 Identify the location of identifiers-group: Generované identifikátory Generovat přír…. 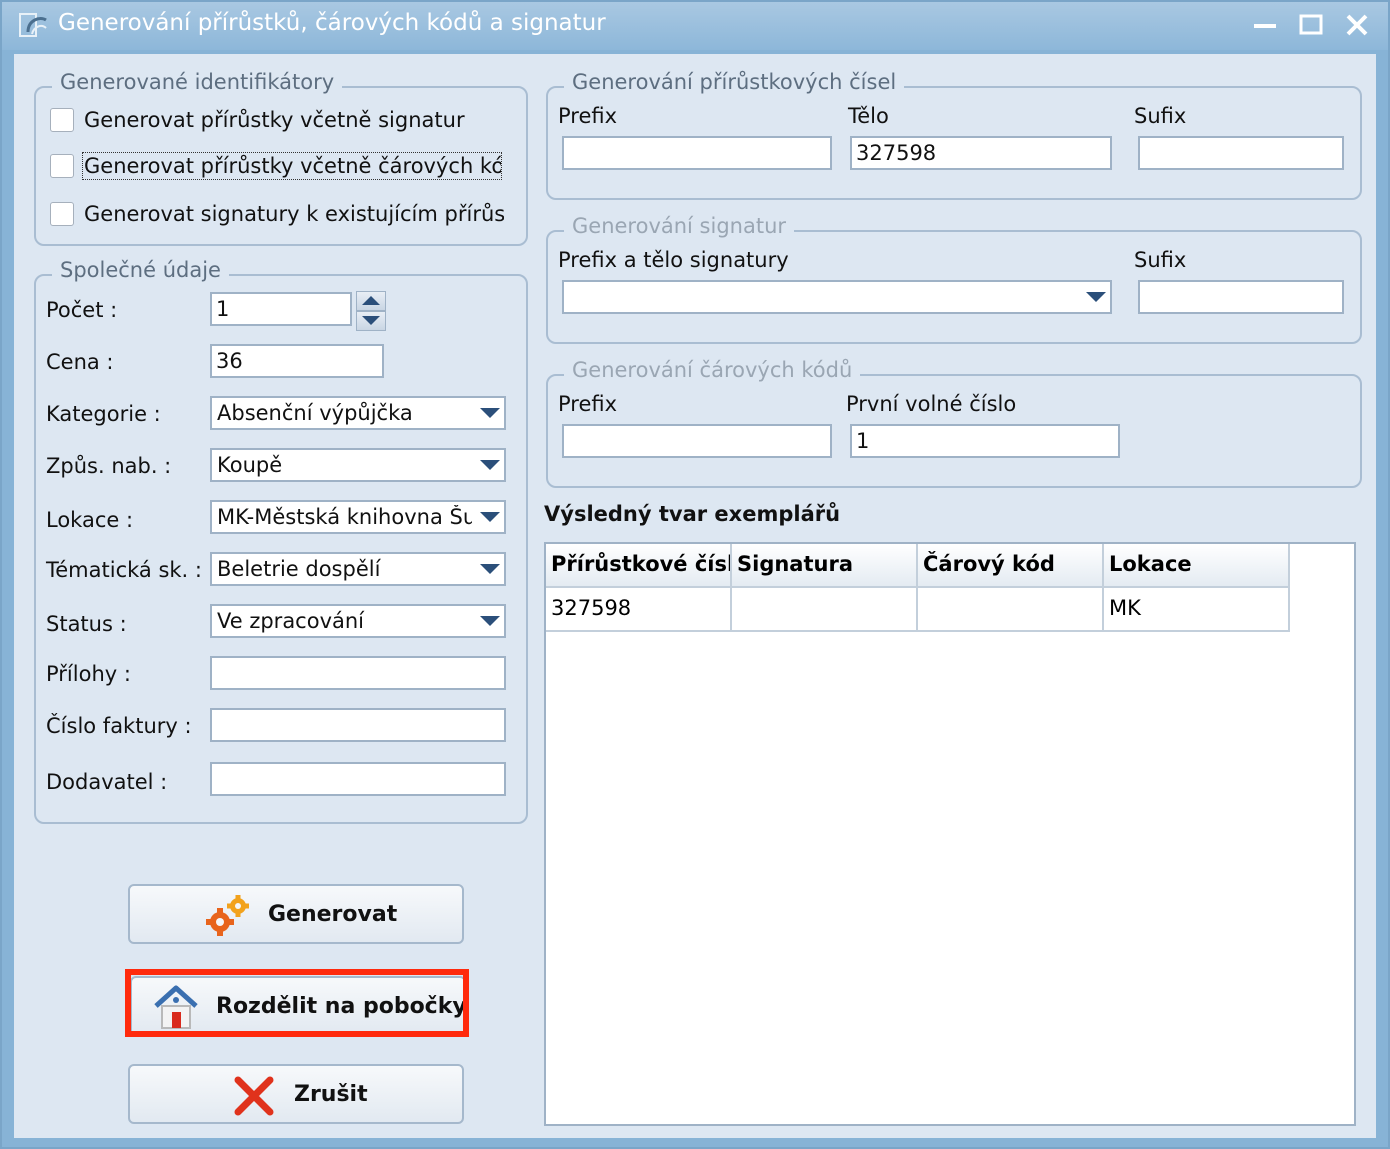
(281, 158).